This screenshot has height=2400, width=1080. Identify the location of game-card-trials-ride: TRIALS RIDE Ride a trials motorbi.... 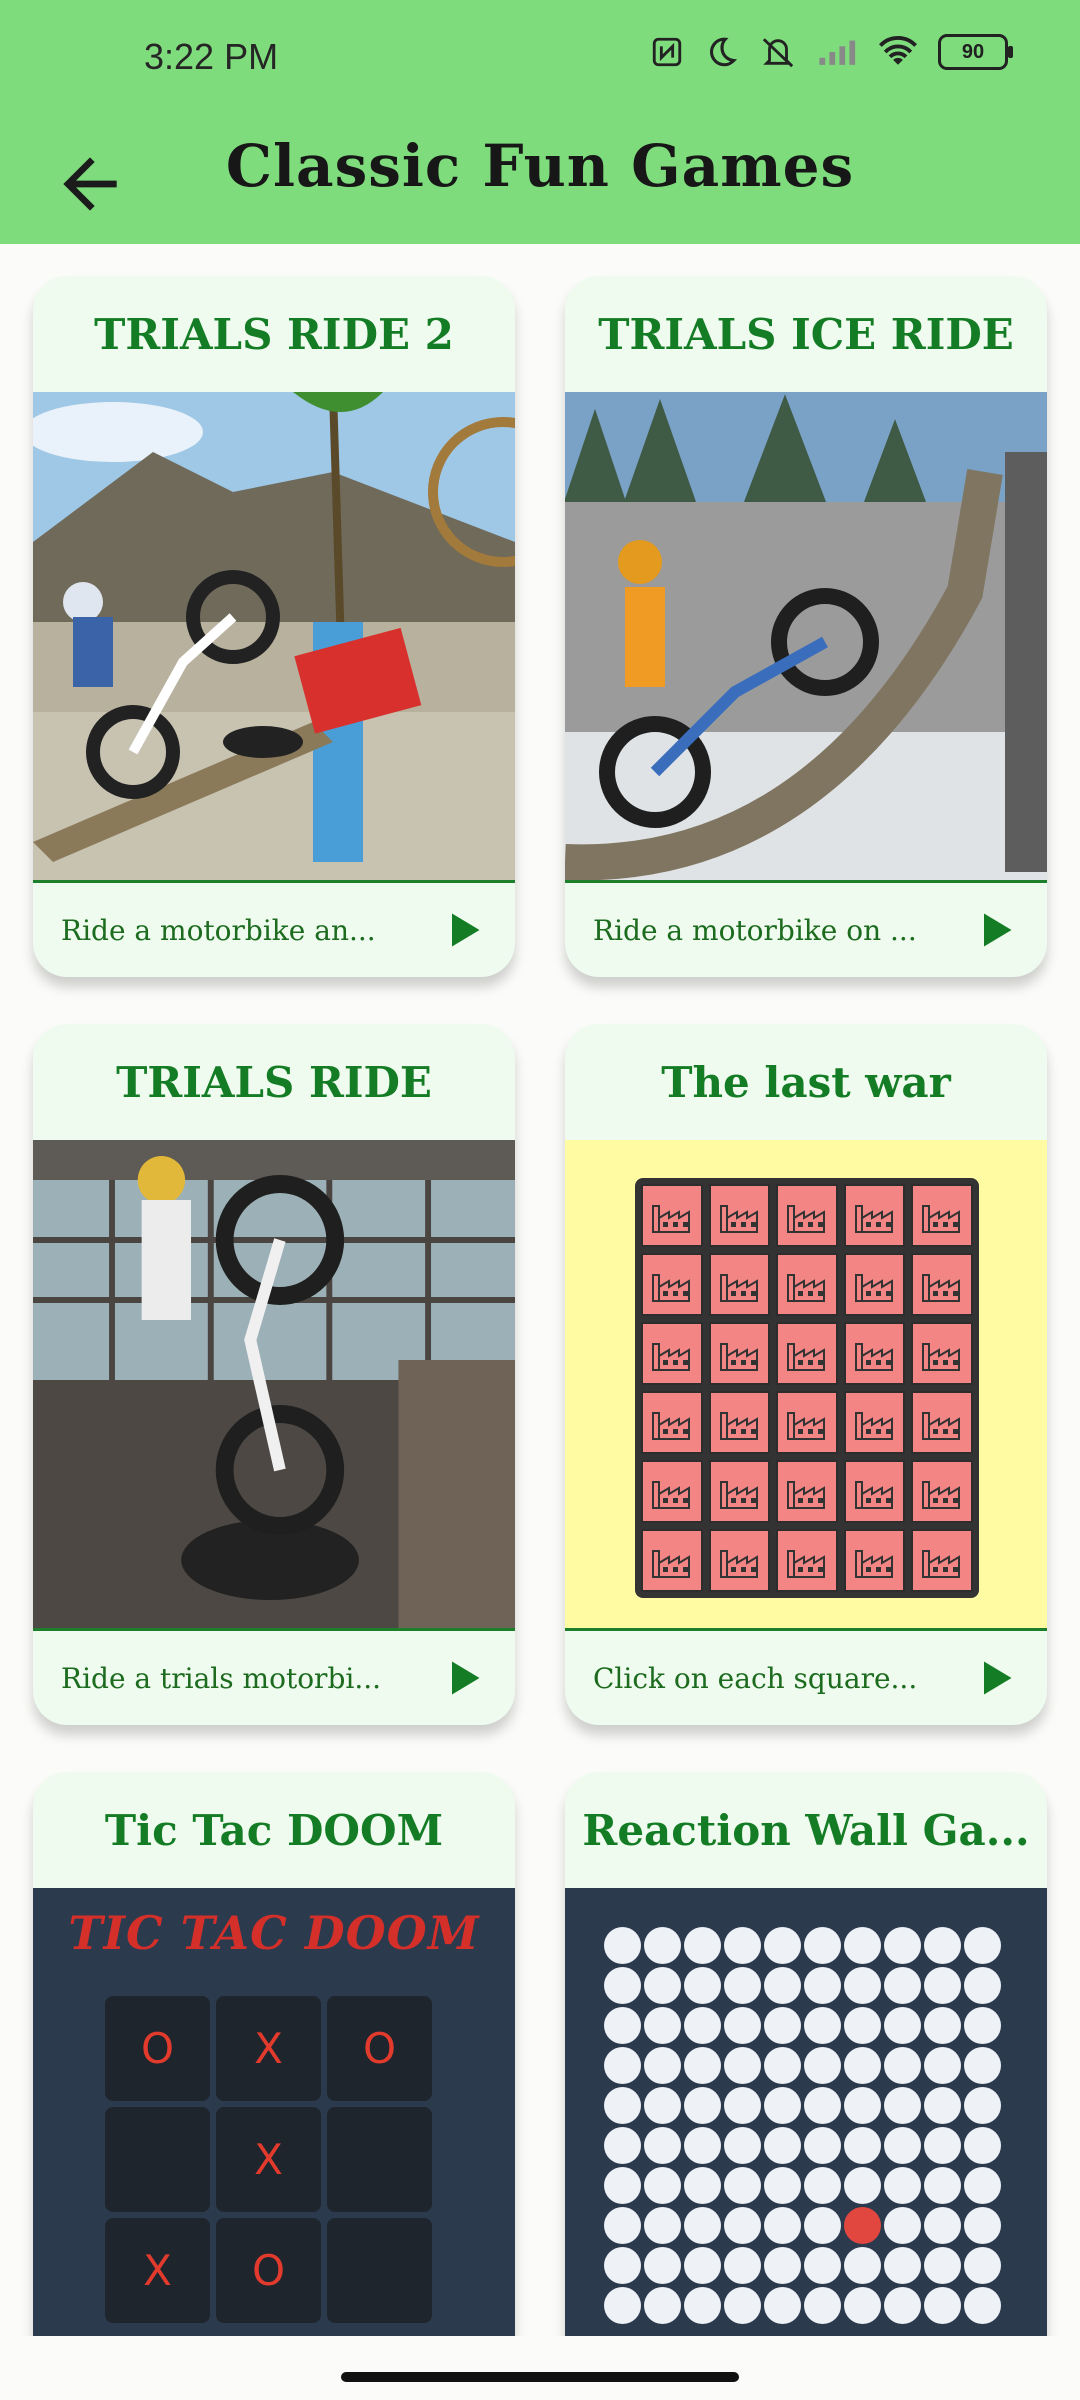
(274, 1374).